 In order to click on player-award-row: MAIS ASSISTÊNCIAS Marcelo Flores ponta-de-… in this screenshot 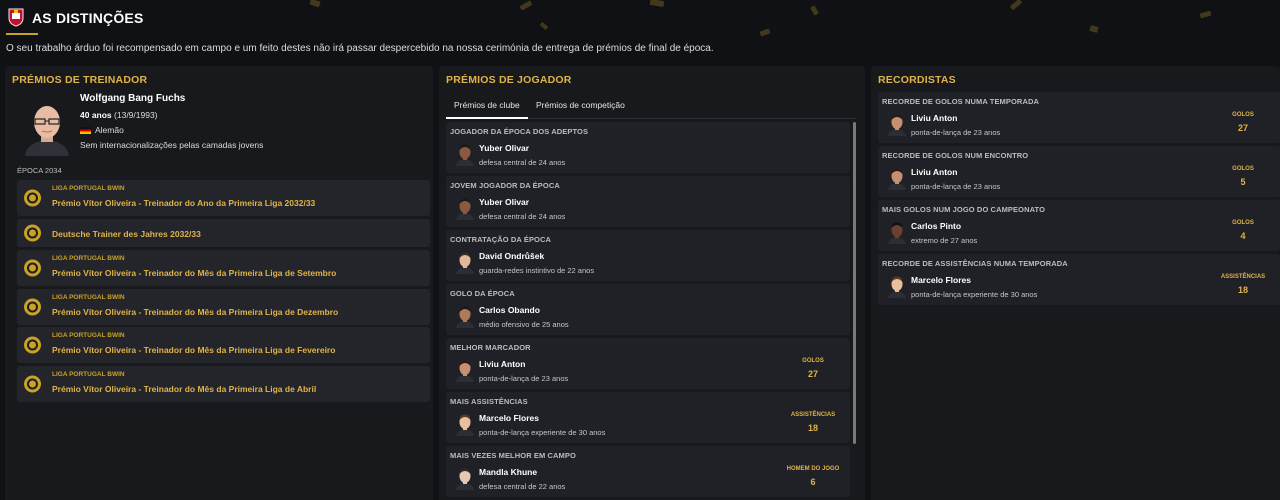, I will do `click(648, 417)`.